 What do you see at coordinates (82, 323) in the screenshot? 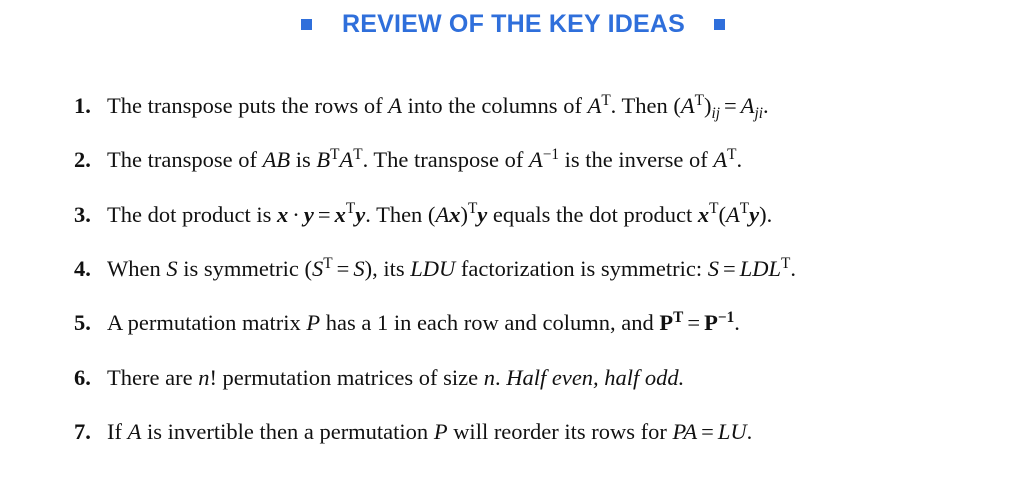
I see `item-number: 5.` at bounding box center [82, 323].